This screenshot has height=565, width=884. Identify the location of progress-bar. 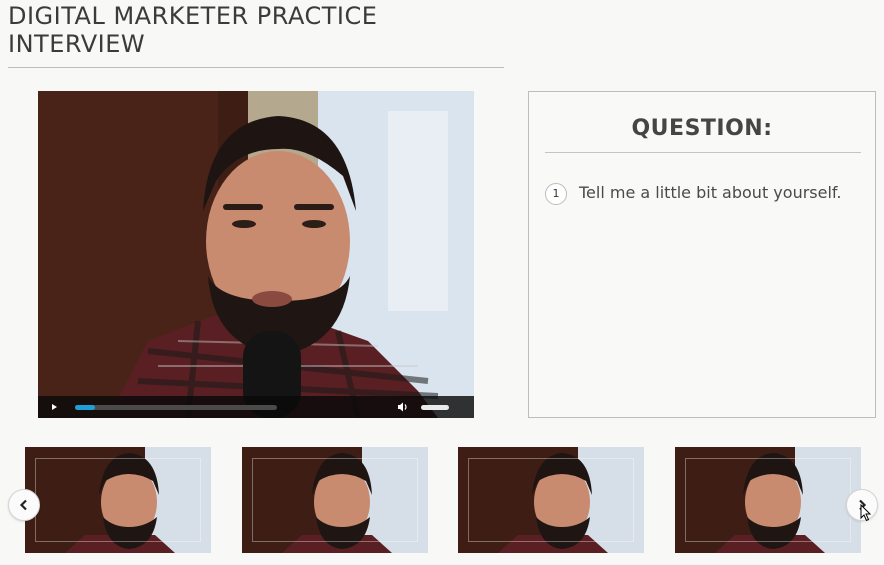
(176, 407).